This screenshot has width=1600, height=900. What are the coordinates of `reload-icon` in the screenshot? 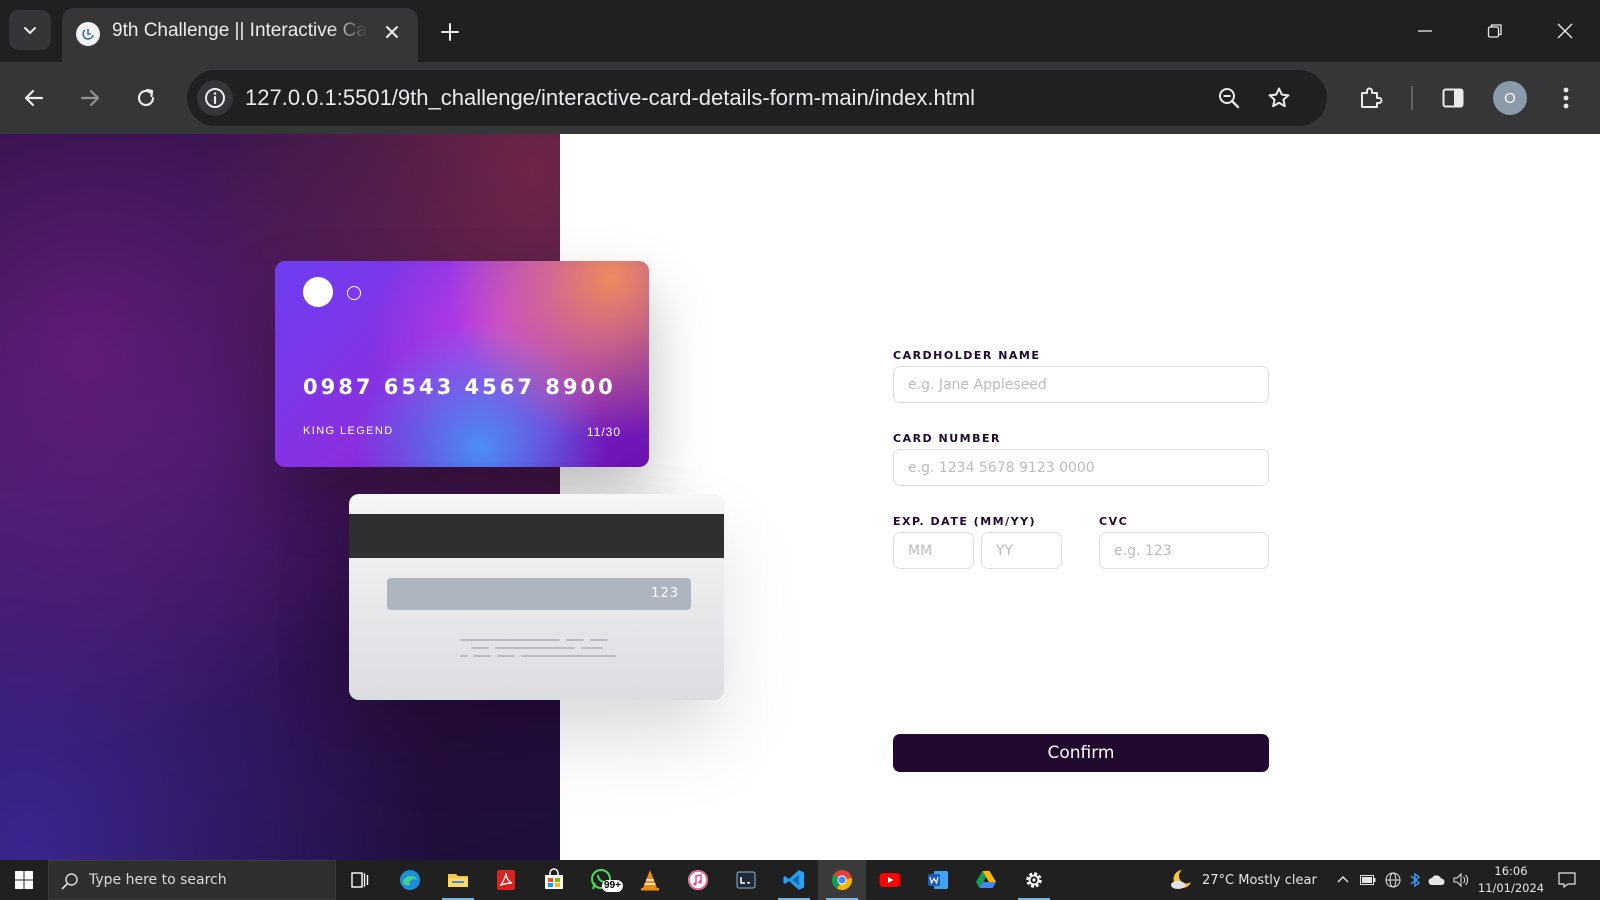 It's located at (146, 97).